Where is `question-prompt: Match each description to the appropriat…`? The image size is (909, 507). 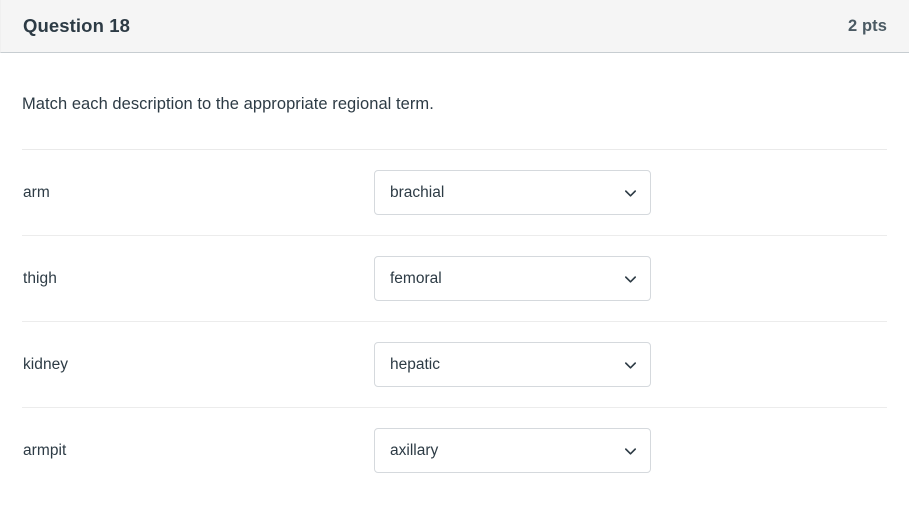
question-prompt: Match each description to the appropriat… is located at coordinates (228, 104).